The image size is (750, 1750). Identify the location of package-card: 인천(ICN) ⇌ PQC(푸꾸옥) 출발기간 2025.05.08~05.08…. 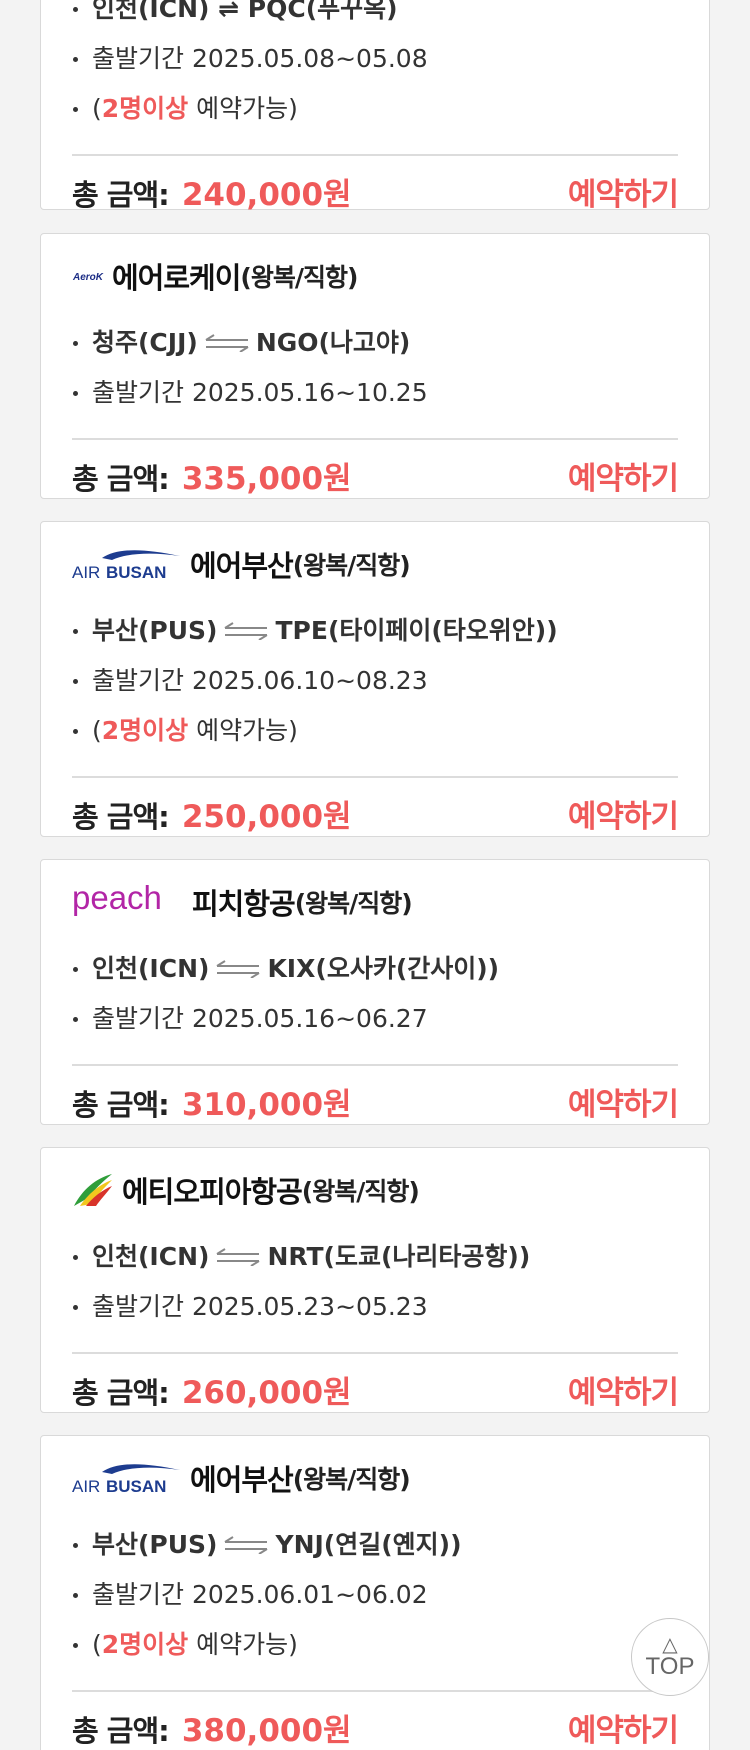
(375, 106).